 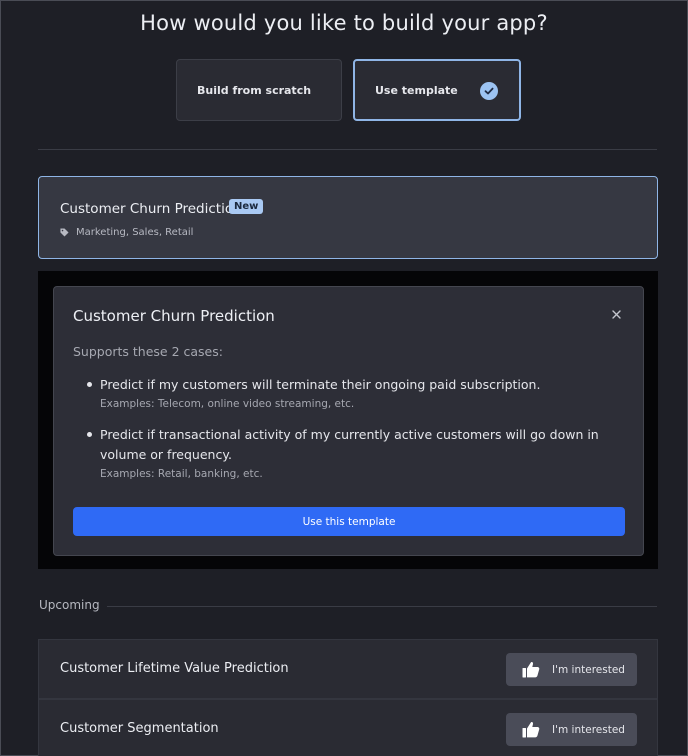 What do you see at coordinates (139, 728) in the screenshot?
I see `upcoming-item-title: Customer Segmentation` at bounding box center [139, 728].